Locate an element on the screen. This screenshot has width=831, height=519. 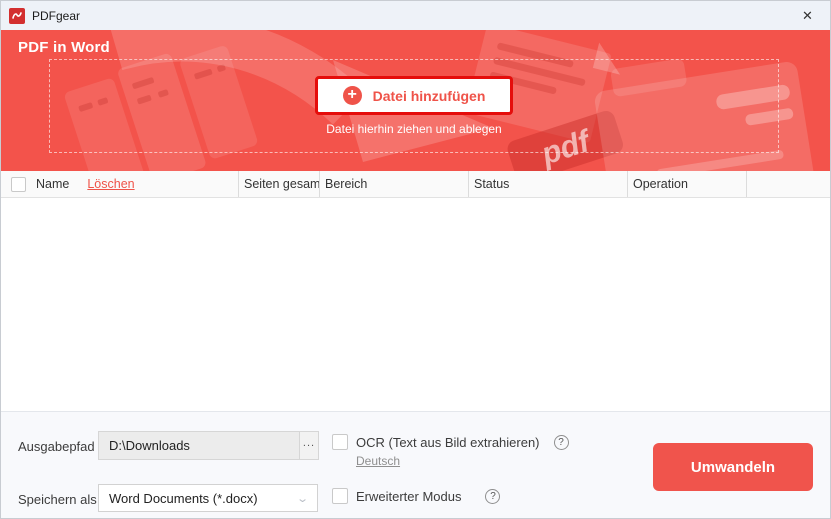
add-file-button: + Datei hinzufügen is located at coordinates (414, 95).